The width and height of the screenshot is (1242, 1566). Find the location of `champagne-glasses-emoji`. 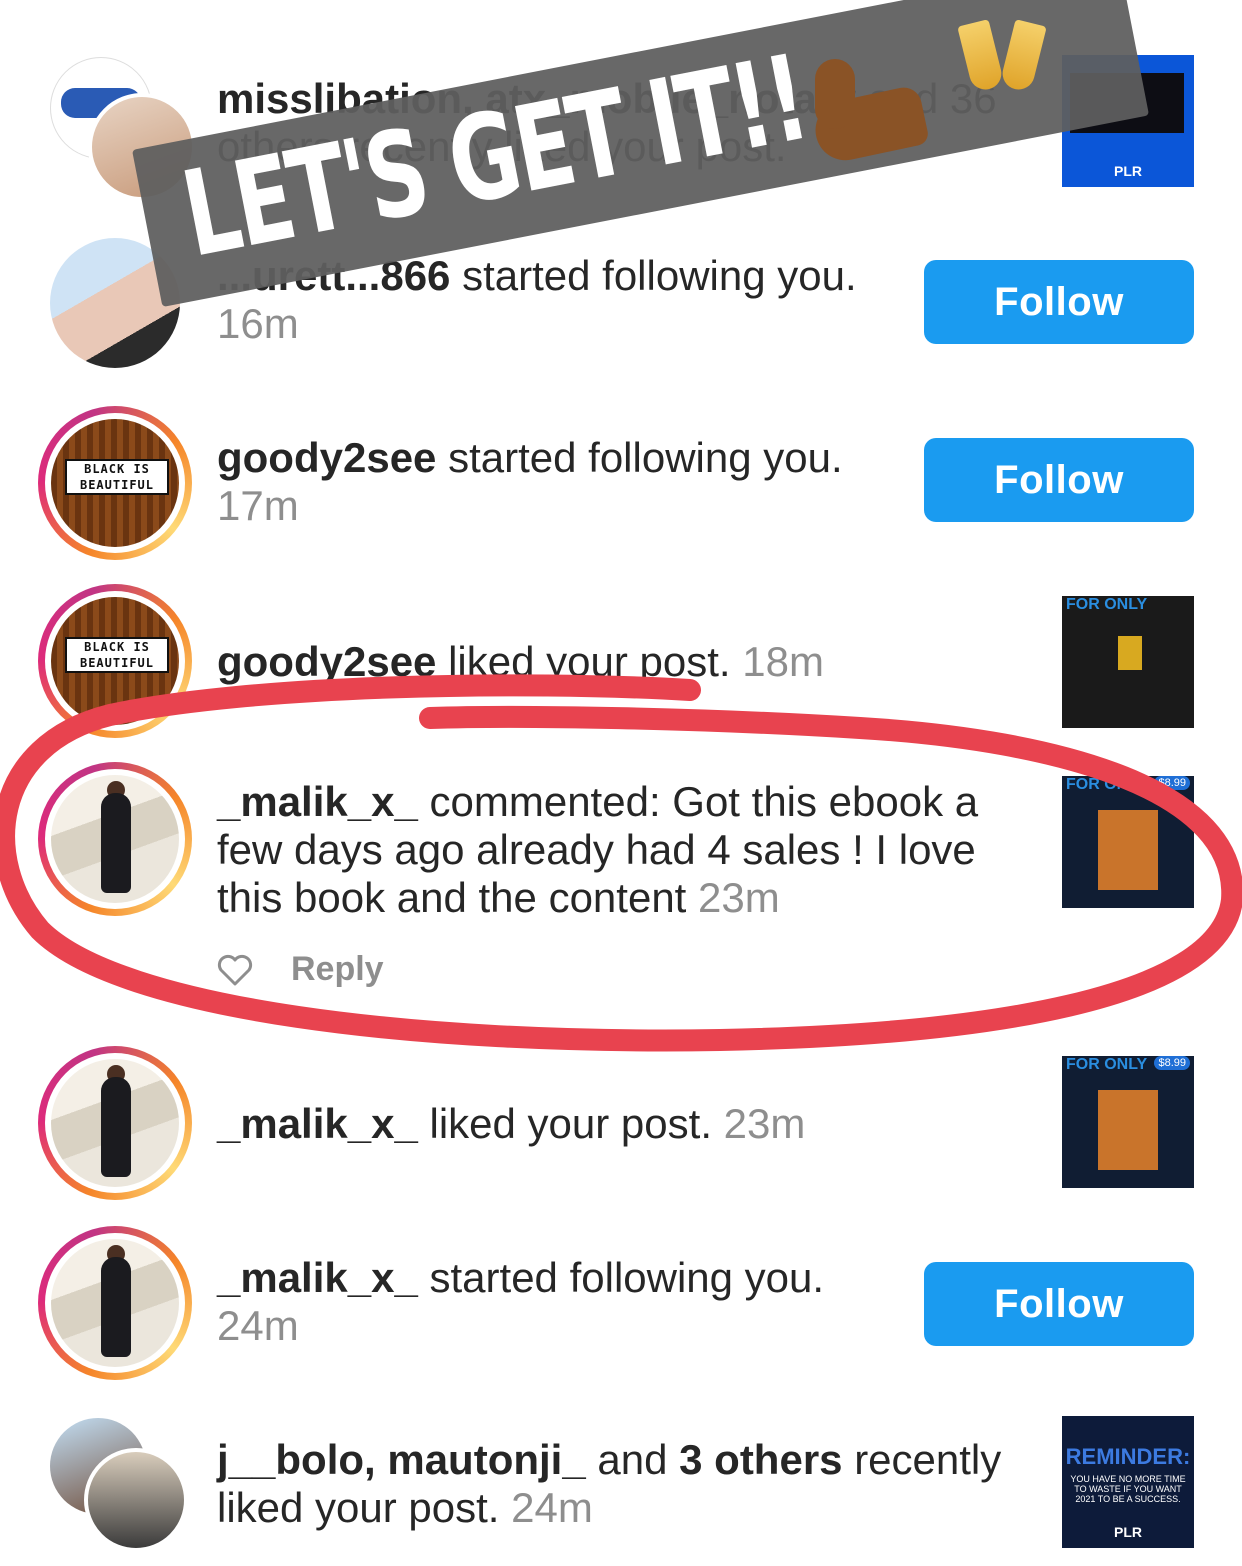

champagne-glasses-emoji is located at coordinates (1010, 88).